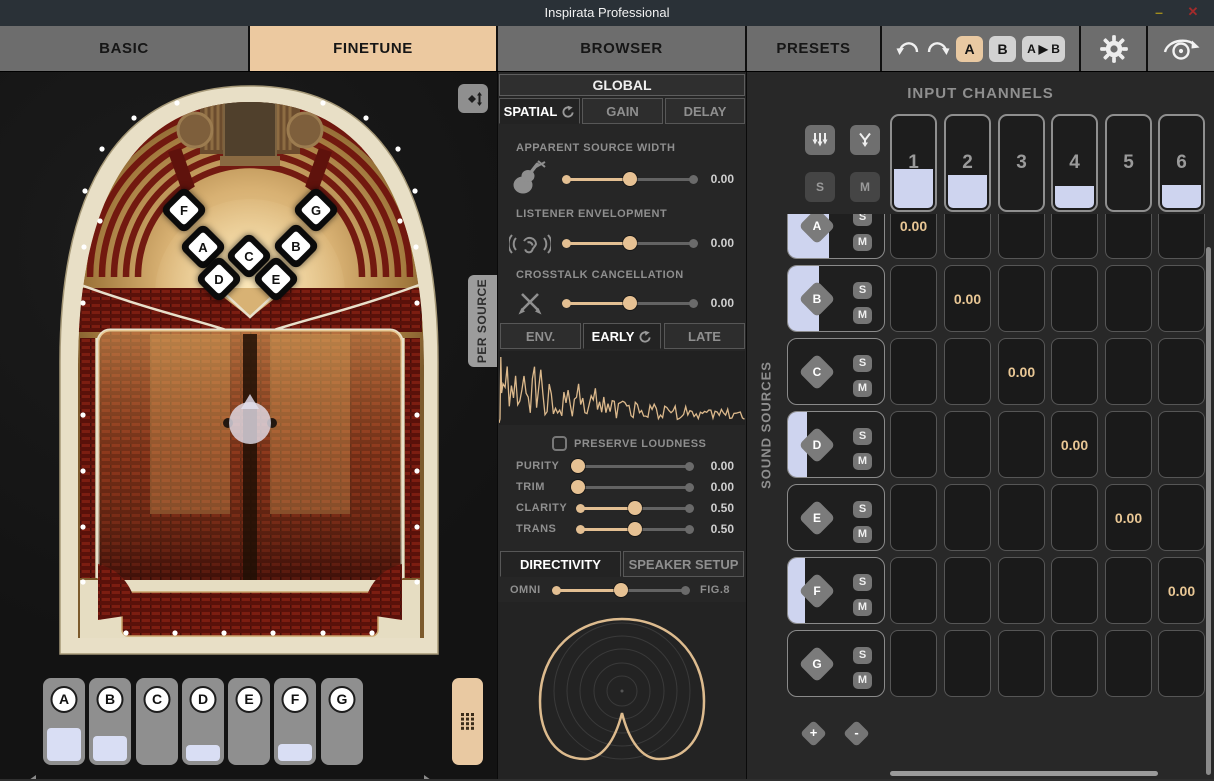  What do you see at coordinates (862, 220) in the screenshot?
I see `solo-button-a: S` at bounding box center [862, 220].